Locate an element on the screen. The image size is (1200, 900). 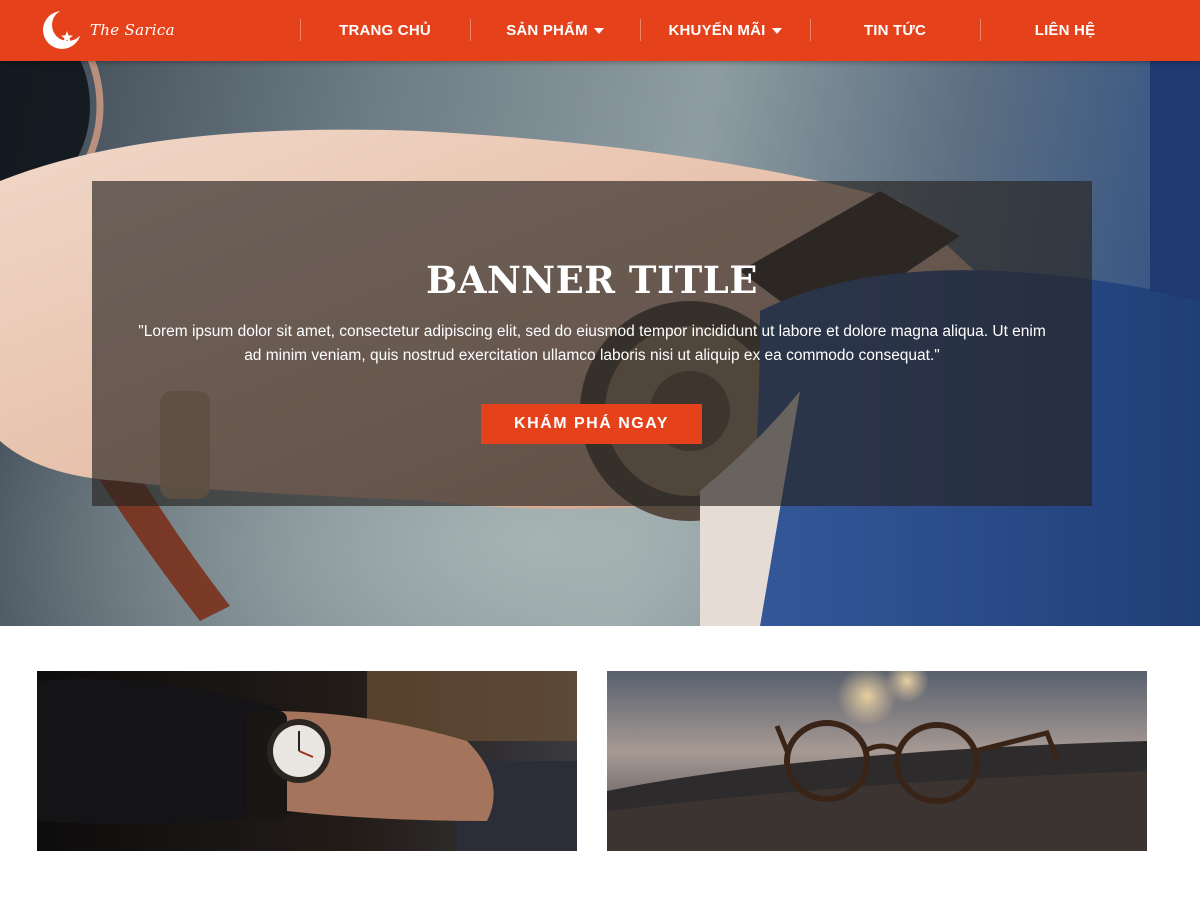
crescent-star-logo-icon is located at coordinates (63, 29).